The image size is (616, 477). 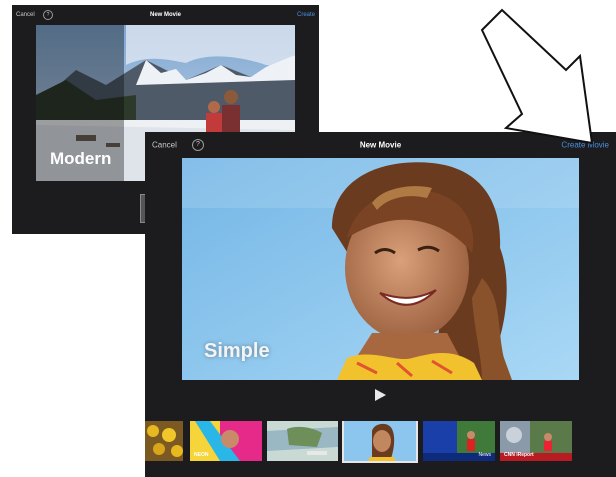 I want to click on theme-thumbnail-selected, so click(x=380, y=442).